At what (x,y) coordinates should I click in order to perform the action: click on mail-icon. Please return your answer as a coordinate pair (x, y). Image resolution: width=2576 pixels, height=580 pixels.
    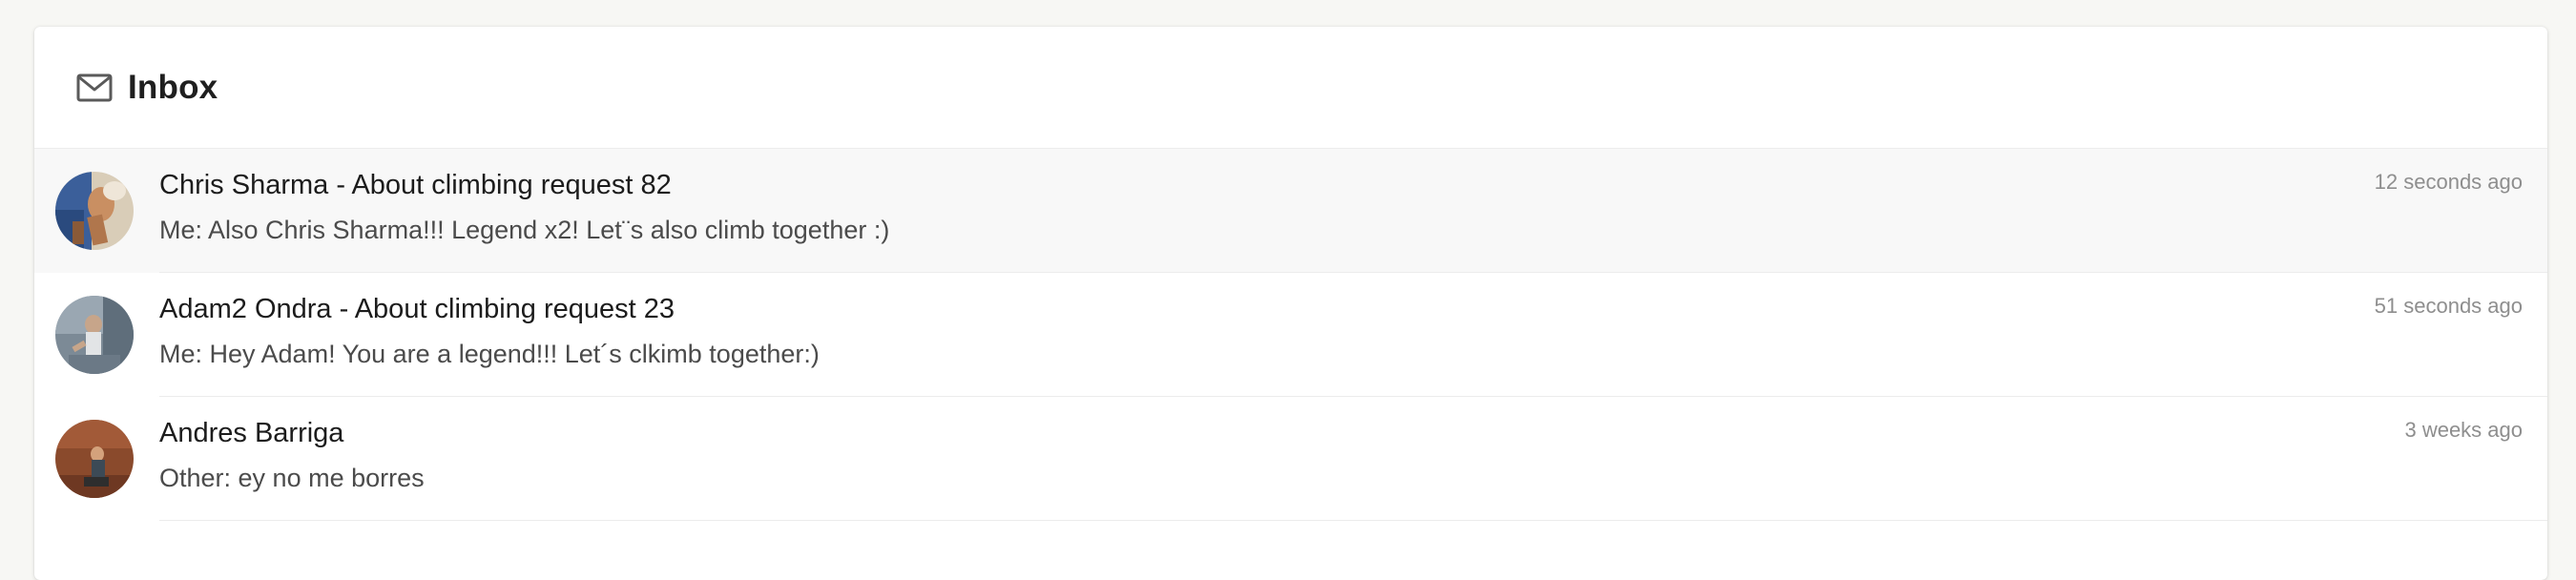
    Looking at the image, I should click on (94, 88).